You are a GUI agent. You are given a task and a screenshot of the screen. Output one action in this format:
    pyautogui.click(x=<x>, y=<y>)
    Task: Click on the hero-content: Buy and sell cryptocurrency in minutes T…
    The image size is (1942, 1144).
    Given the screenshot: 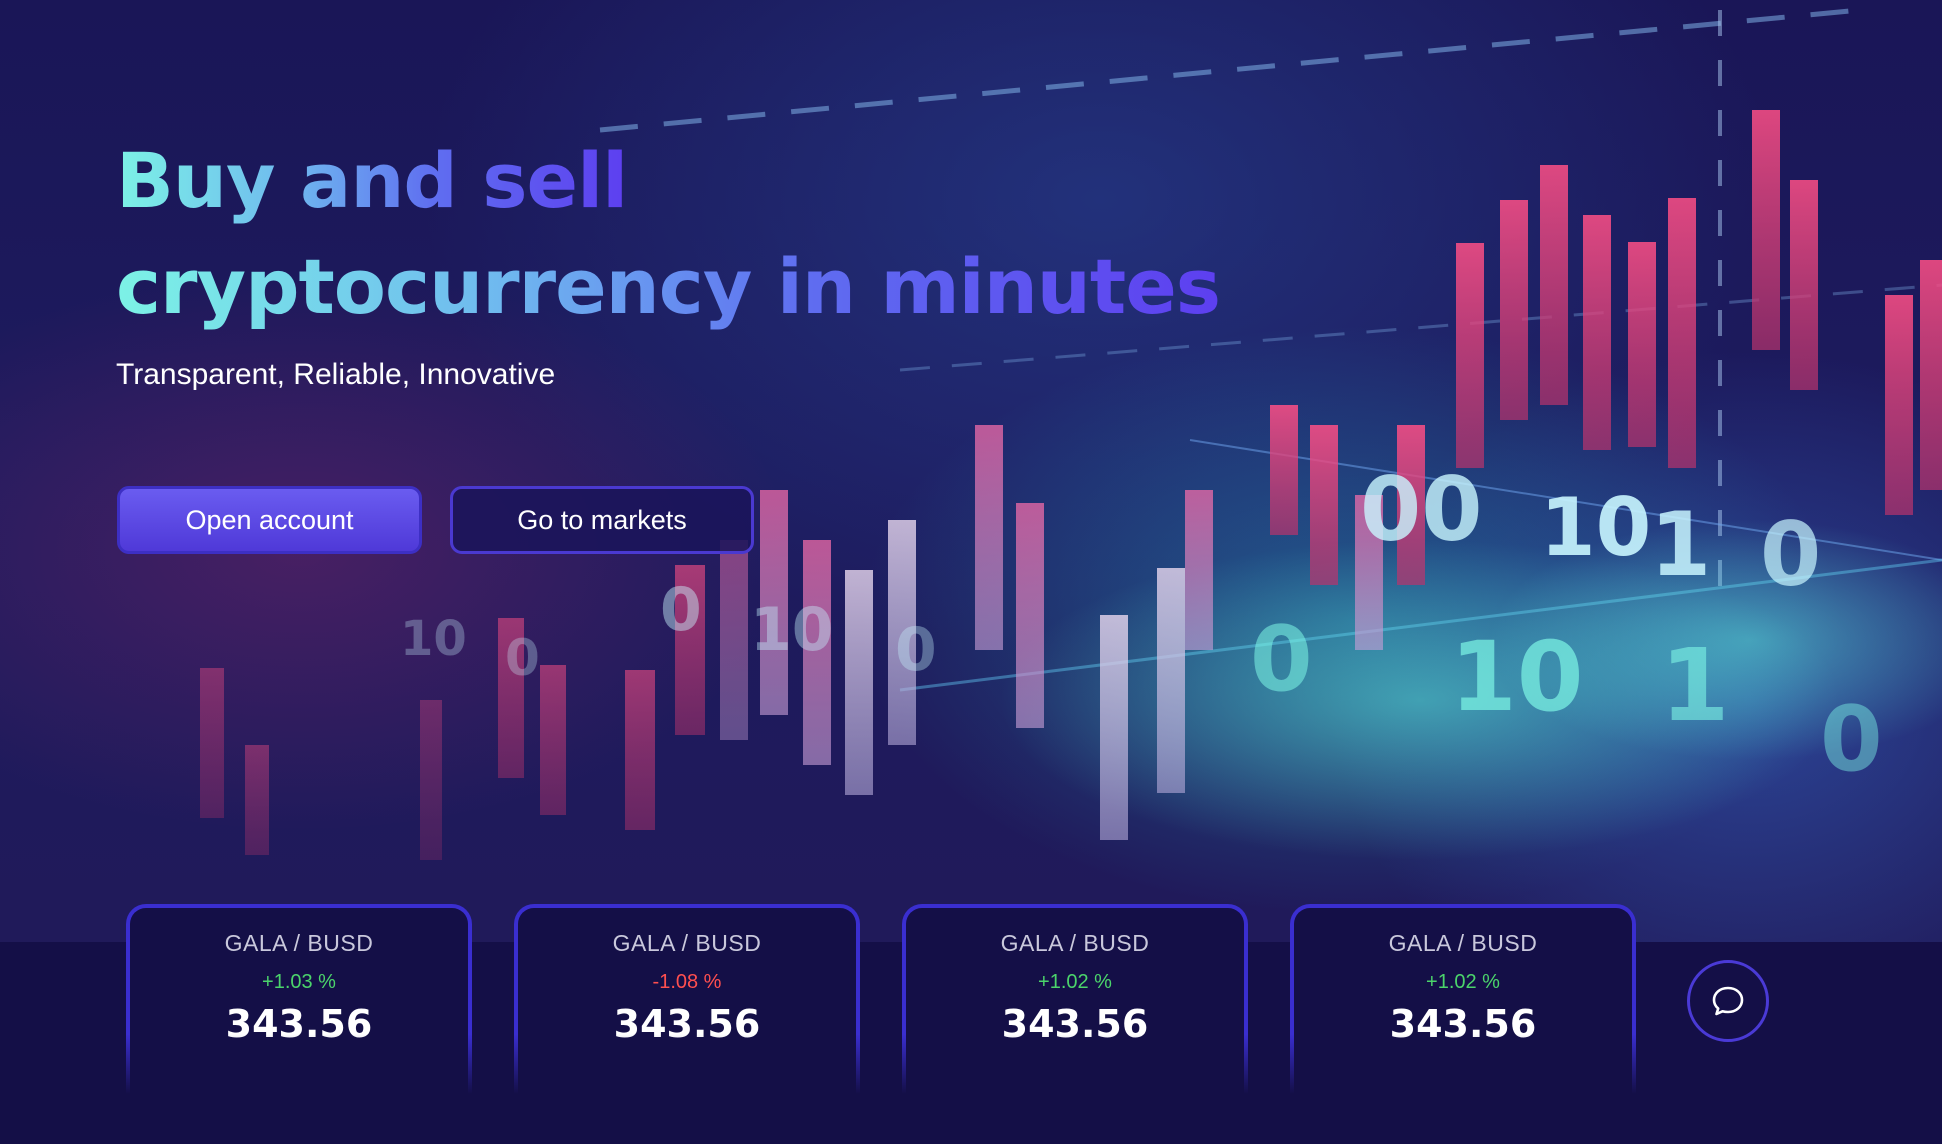 What is the action you would take?
    pyautogui.click(x=716, y=260)
    